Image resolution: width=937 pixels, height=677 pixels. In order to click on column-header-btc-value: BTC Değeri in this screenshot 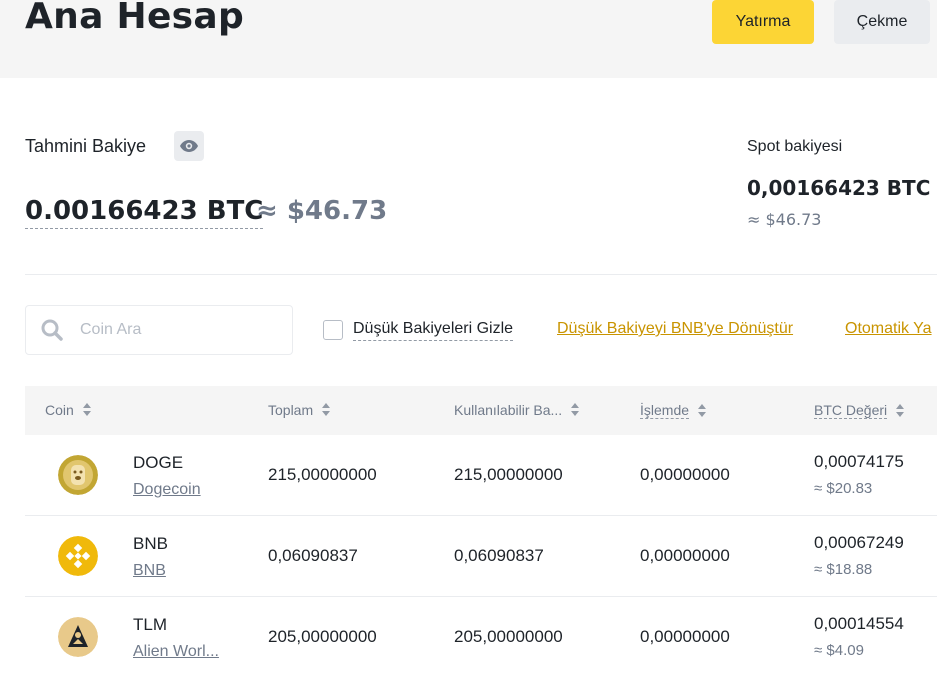, I will do `click(859, 410)`.